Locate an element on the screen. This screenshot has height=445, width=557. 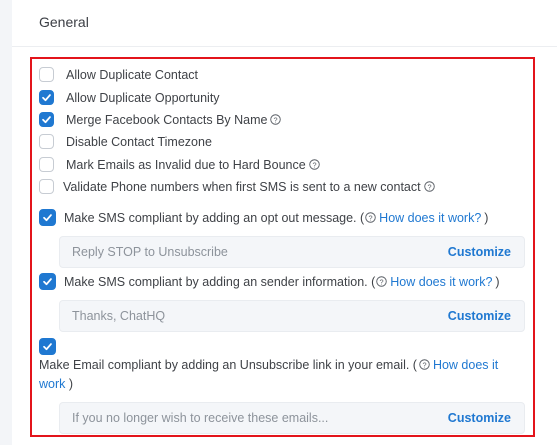
option-email-unsubscribe is located at coordinates (53, 346).